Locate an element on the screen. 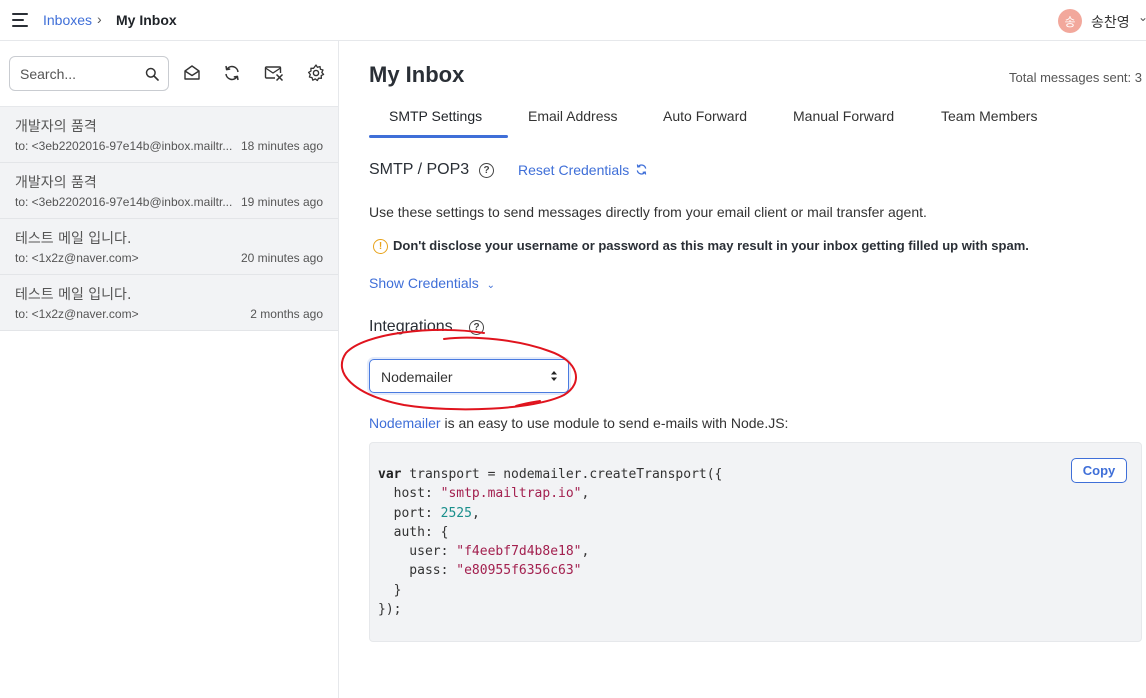 This screenshot has height=698, width=1146. username: 송찬영 is located at coordinates (1110, 22).